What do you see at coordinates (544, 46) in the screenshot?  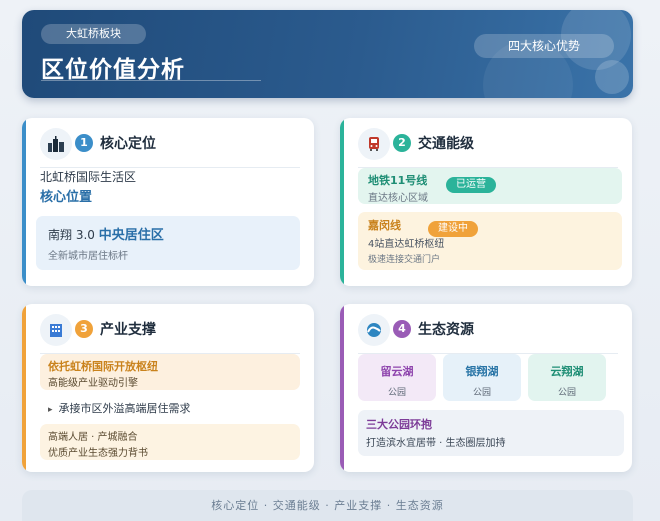 I see `advantages-tag: 四大核心优势` at bounding box center [544, 46].